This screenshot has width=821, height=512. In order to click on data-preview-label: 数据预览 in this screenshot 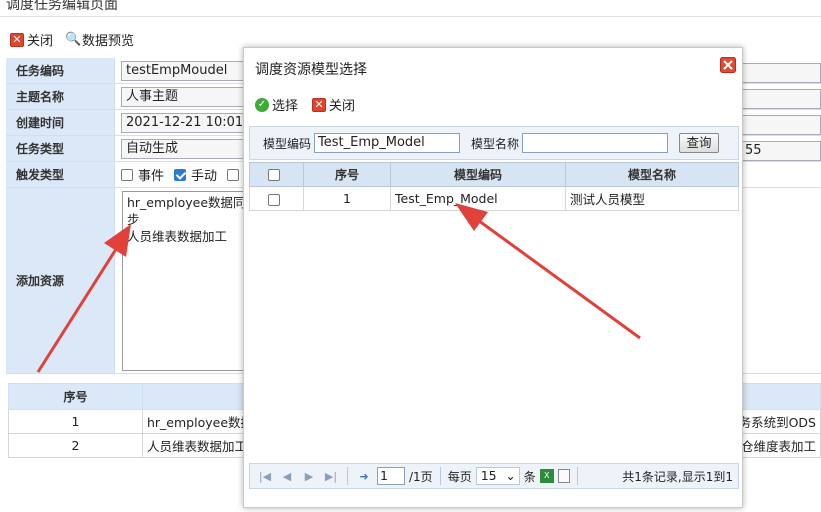, I will do `click(108, 41)`.